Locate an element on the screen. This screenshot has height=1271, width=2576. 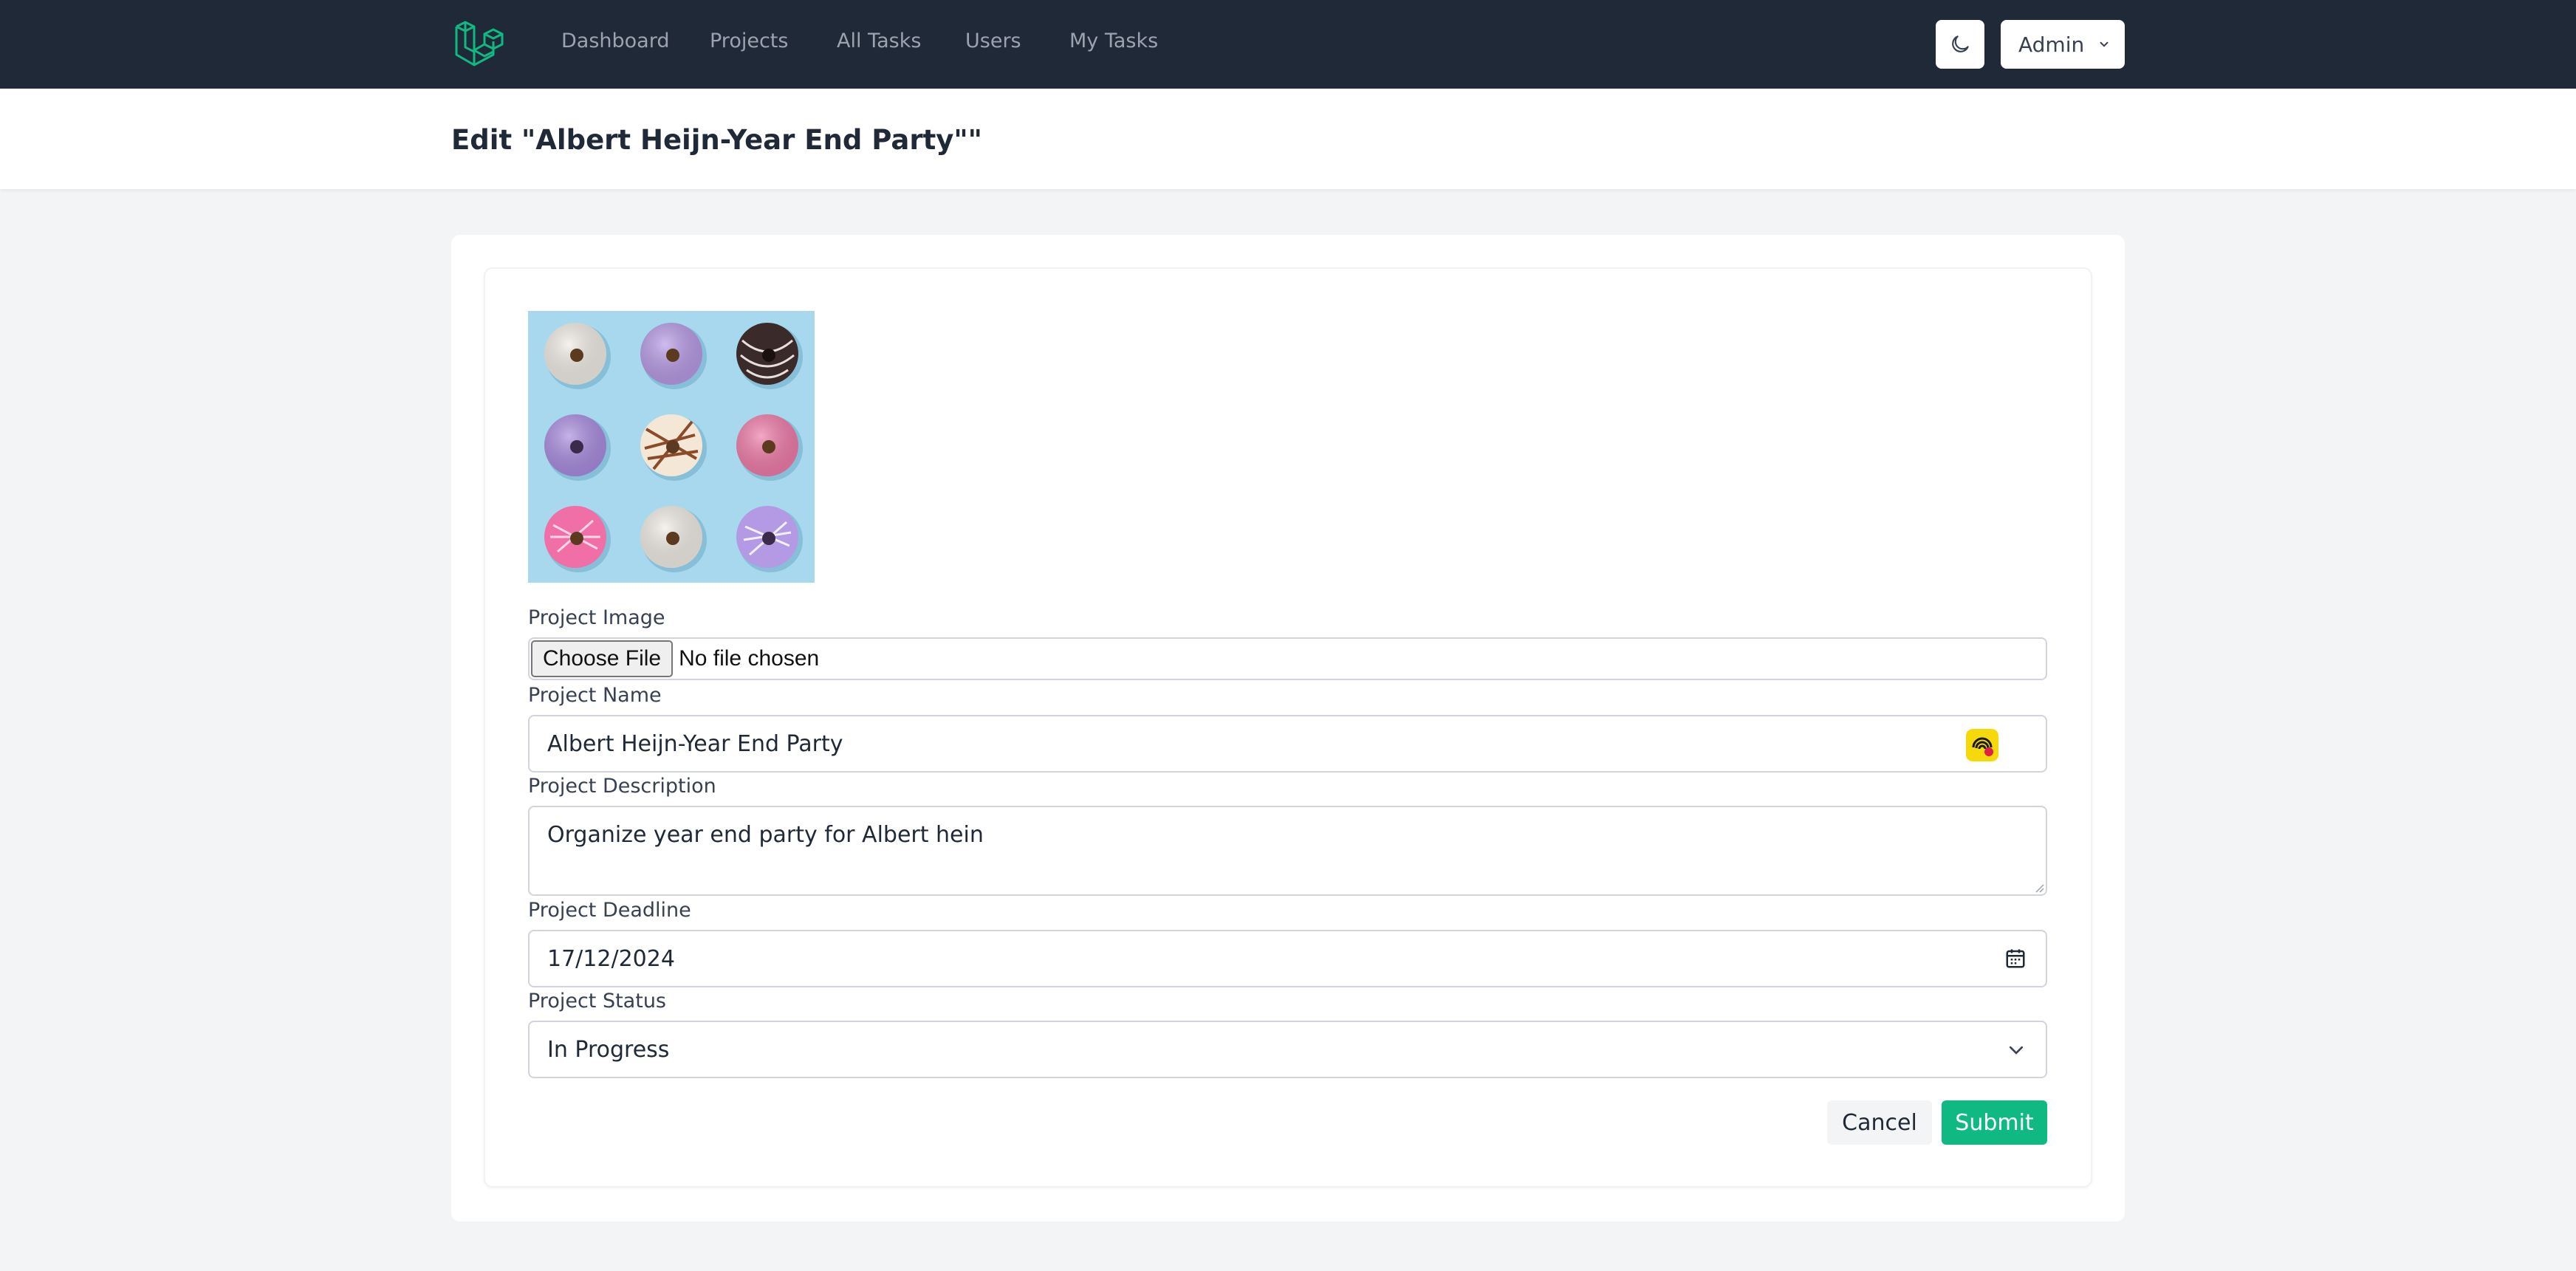
project-status-select: In Progress is located at coordinates (1287, 1049).